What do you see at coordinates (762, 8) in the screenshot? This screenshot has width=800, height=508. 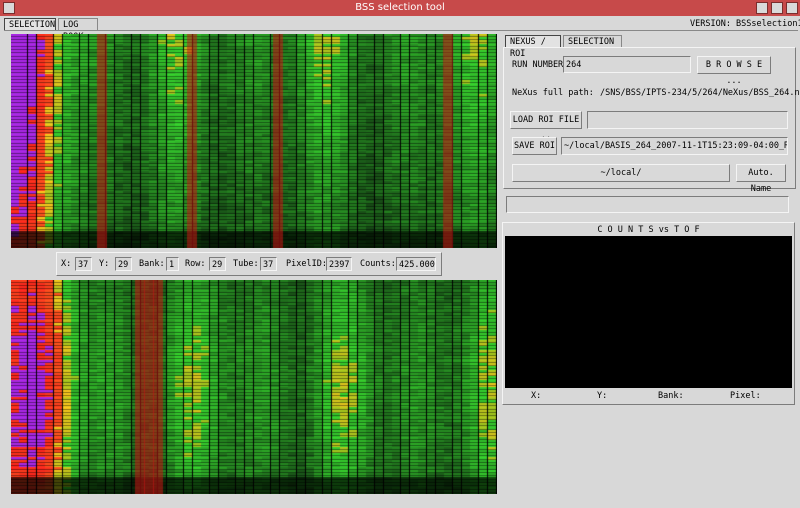 I see `minimize-icon` at bounding box center [762, 8].